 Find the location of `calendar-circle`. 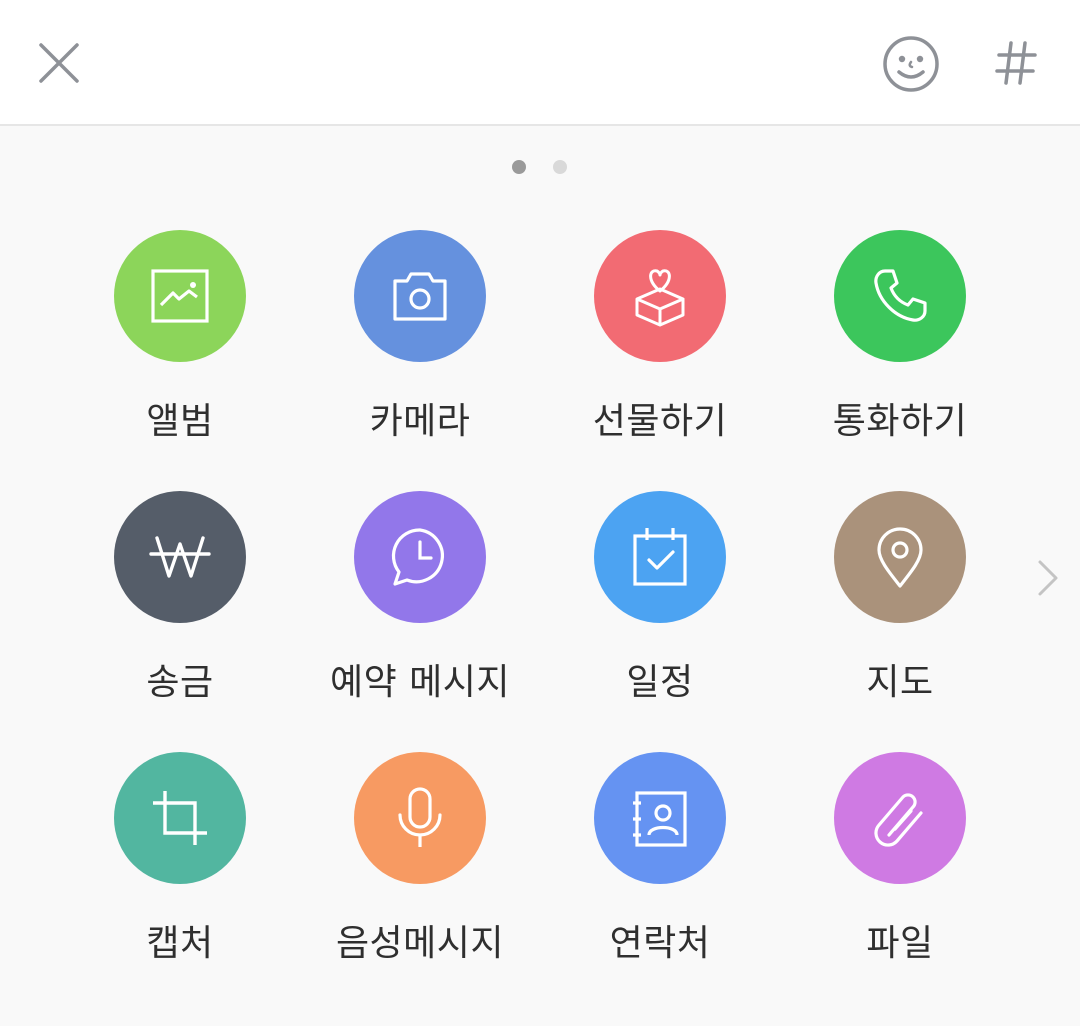

calendar-circle is located at coordinates (660, 557).